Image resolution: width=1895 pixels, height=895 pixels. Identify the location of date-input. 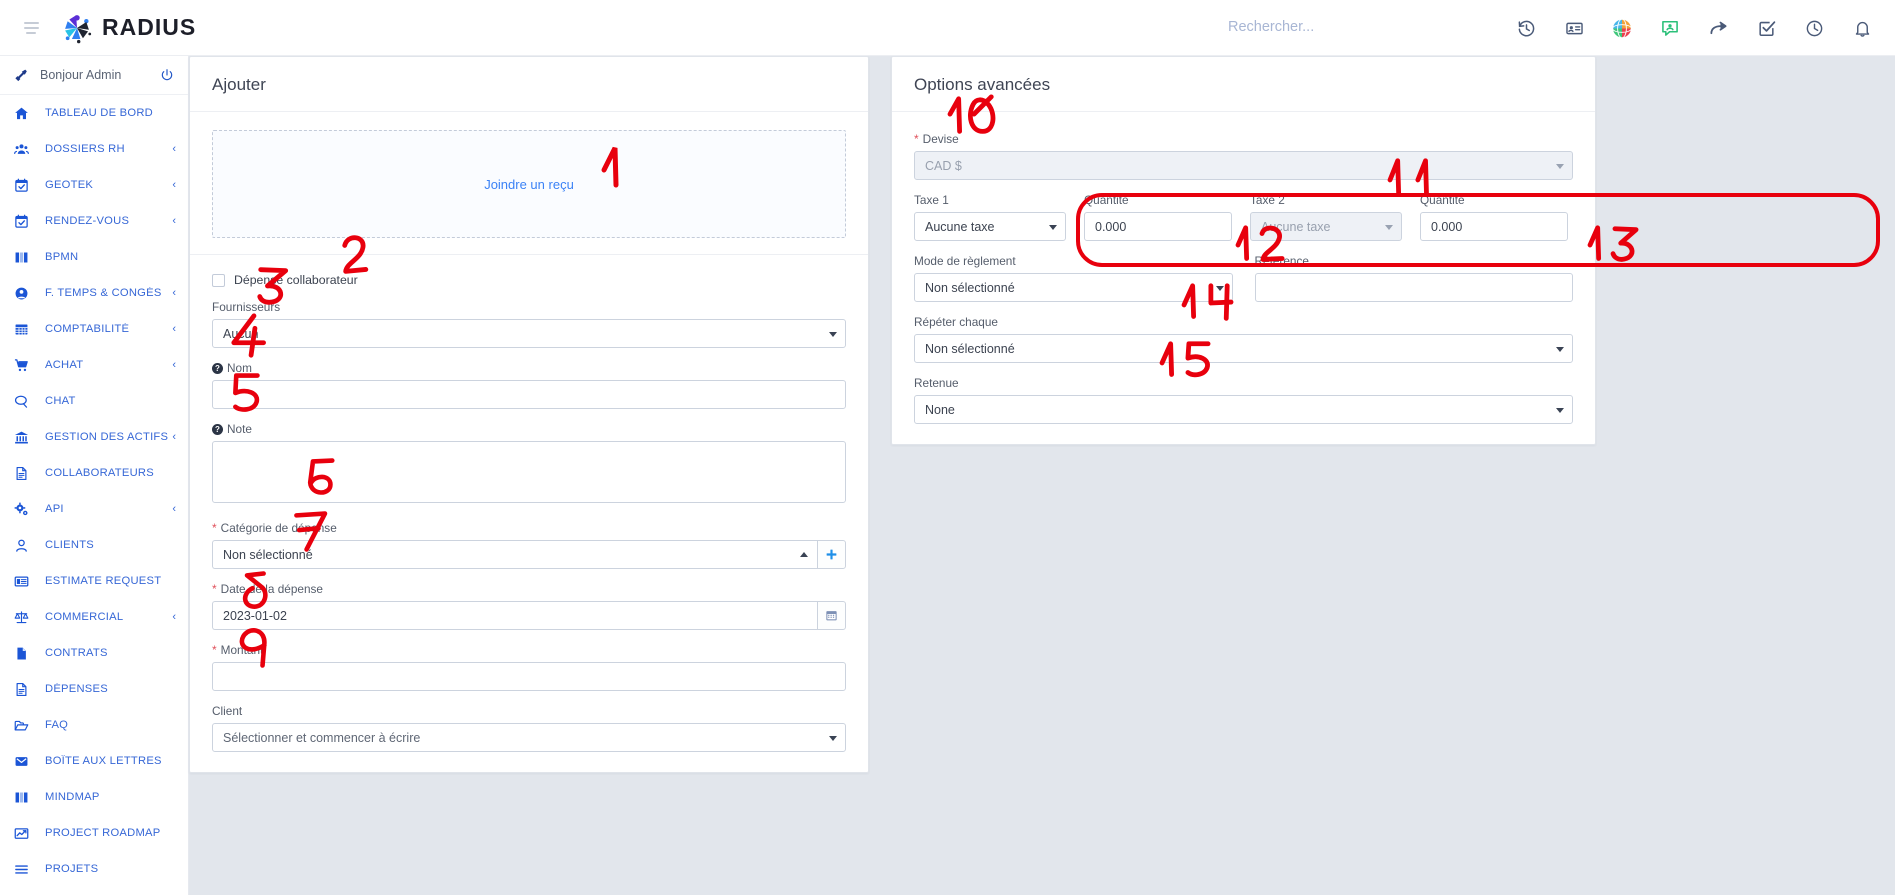
(514, 615).